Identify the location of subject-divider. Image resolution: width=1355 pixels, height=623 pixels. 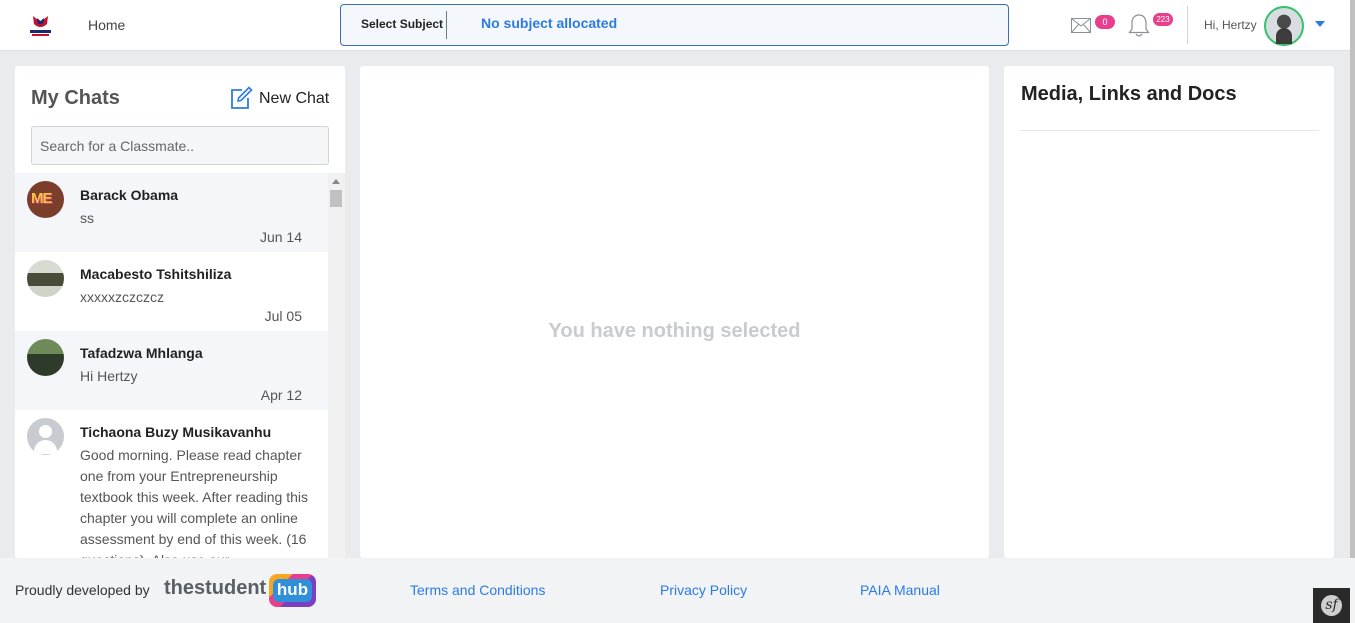
(446, 25).